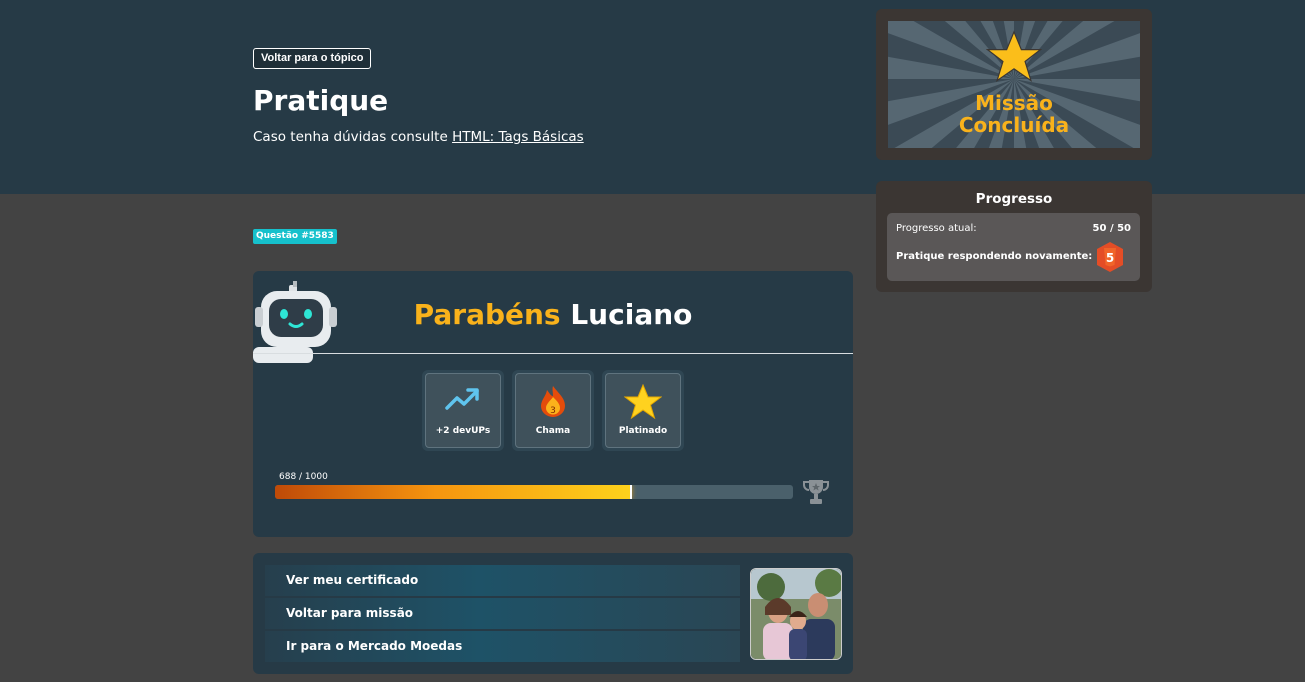 The width and height of the screenshot is (1305, 682). I want to click on mission-star-icon, so click(1014, 56).